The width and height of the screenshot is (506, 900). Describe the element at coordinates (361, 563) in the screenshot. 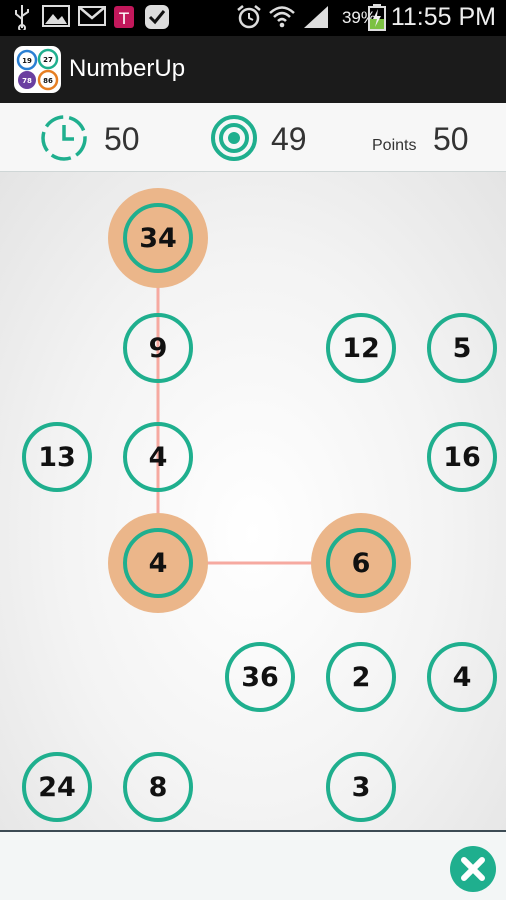

I see `number-bubble: 6` at that location.